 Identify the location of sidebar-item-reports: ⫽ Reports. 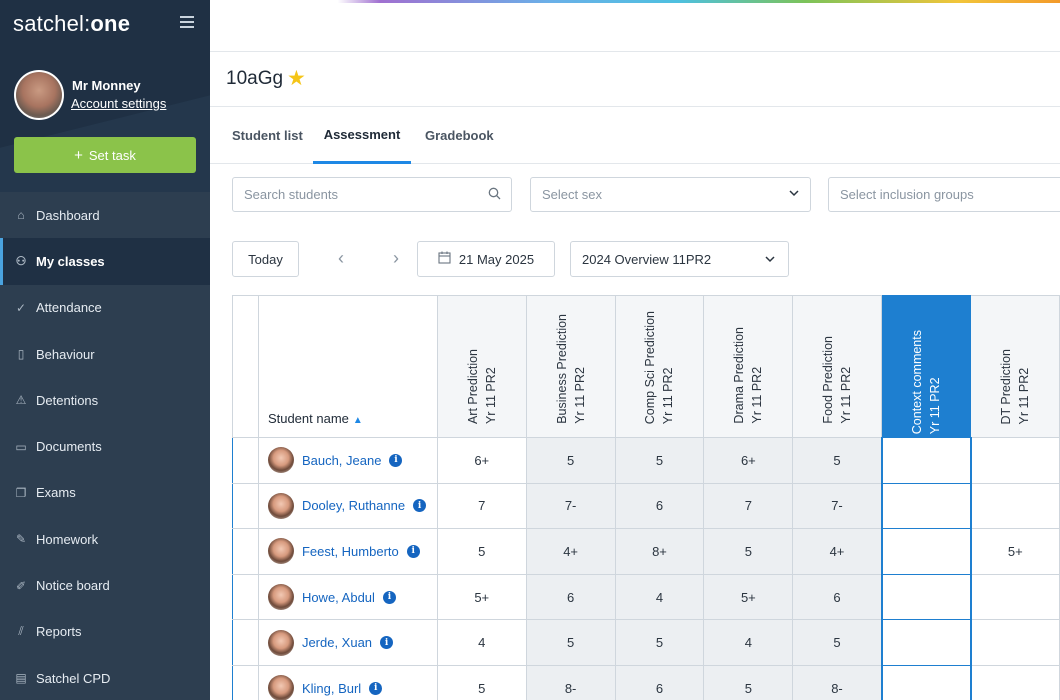
(105, 632).